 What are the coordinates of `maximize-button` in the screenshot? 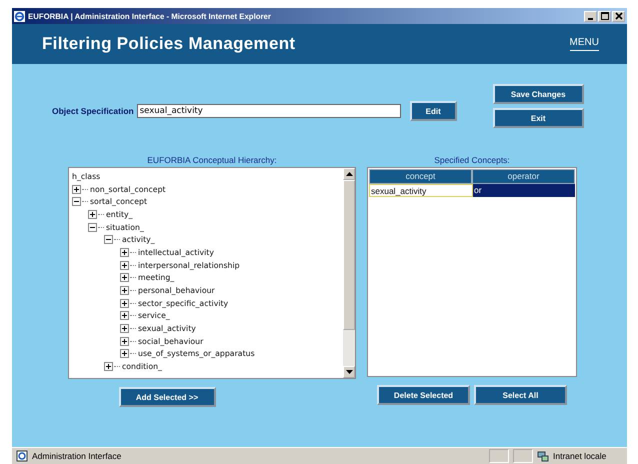 It's located at (604, 16).